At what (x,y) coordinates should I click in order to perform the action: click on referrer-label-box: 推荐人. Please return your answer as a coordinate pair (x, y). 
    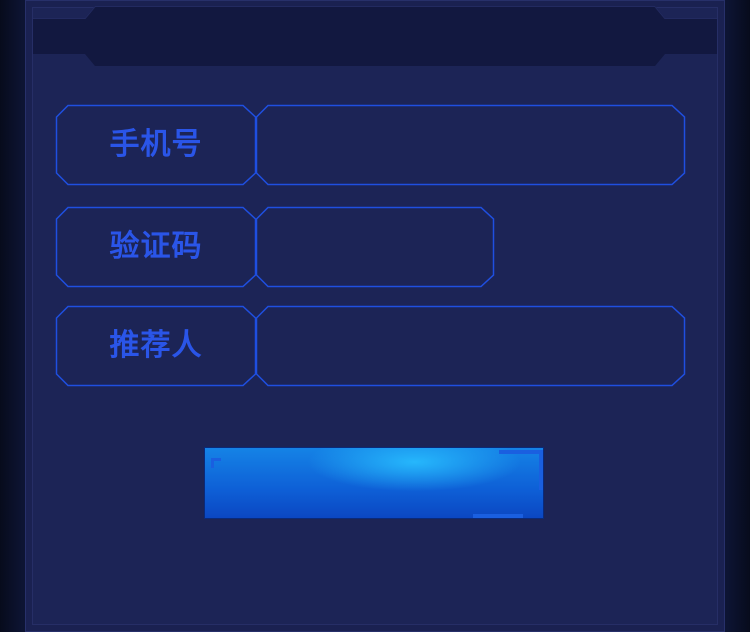
    Looking at the image, I should click on (156, 346).